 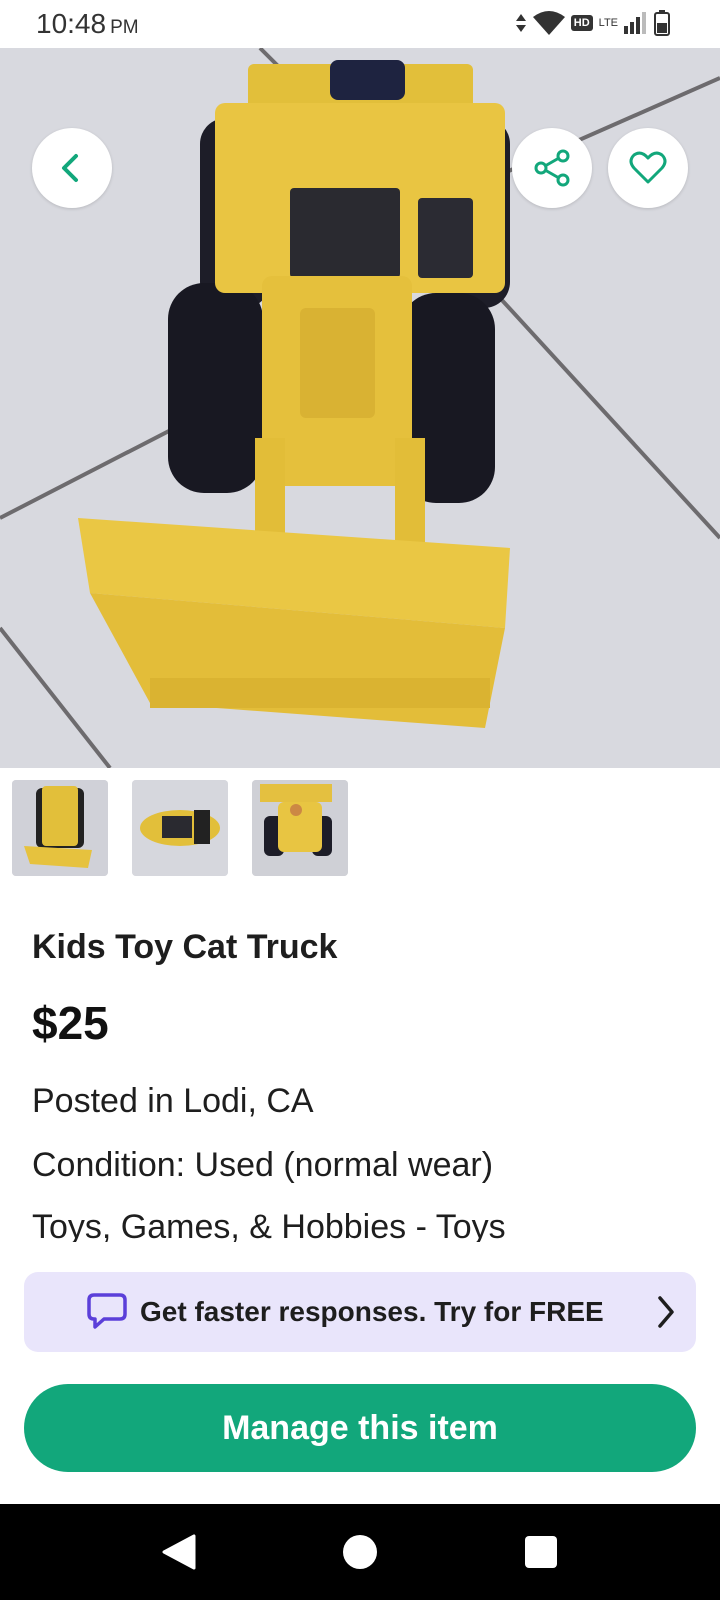 I want to click on heart-icon, so click(x=648, y=167).